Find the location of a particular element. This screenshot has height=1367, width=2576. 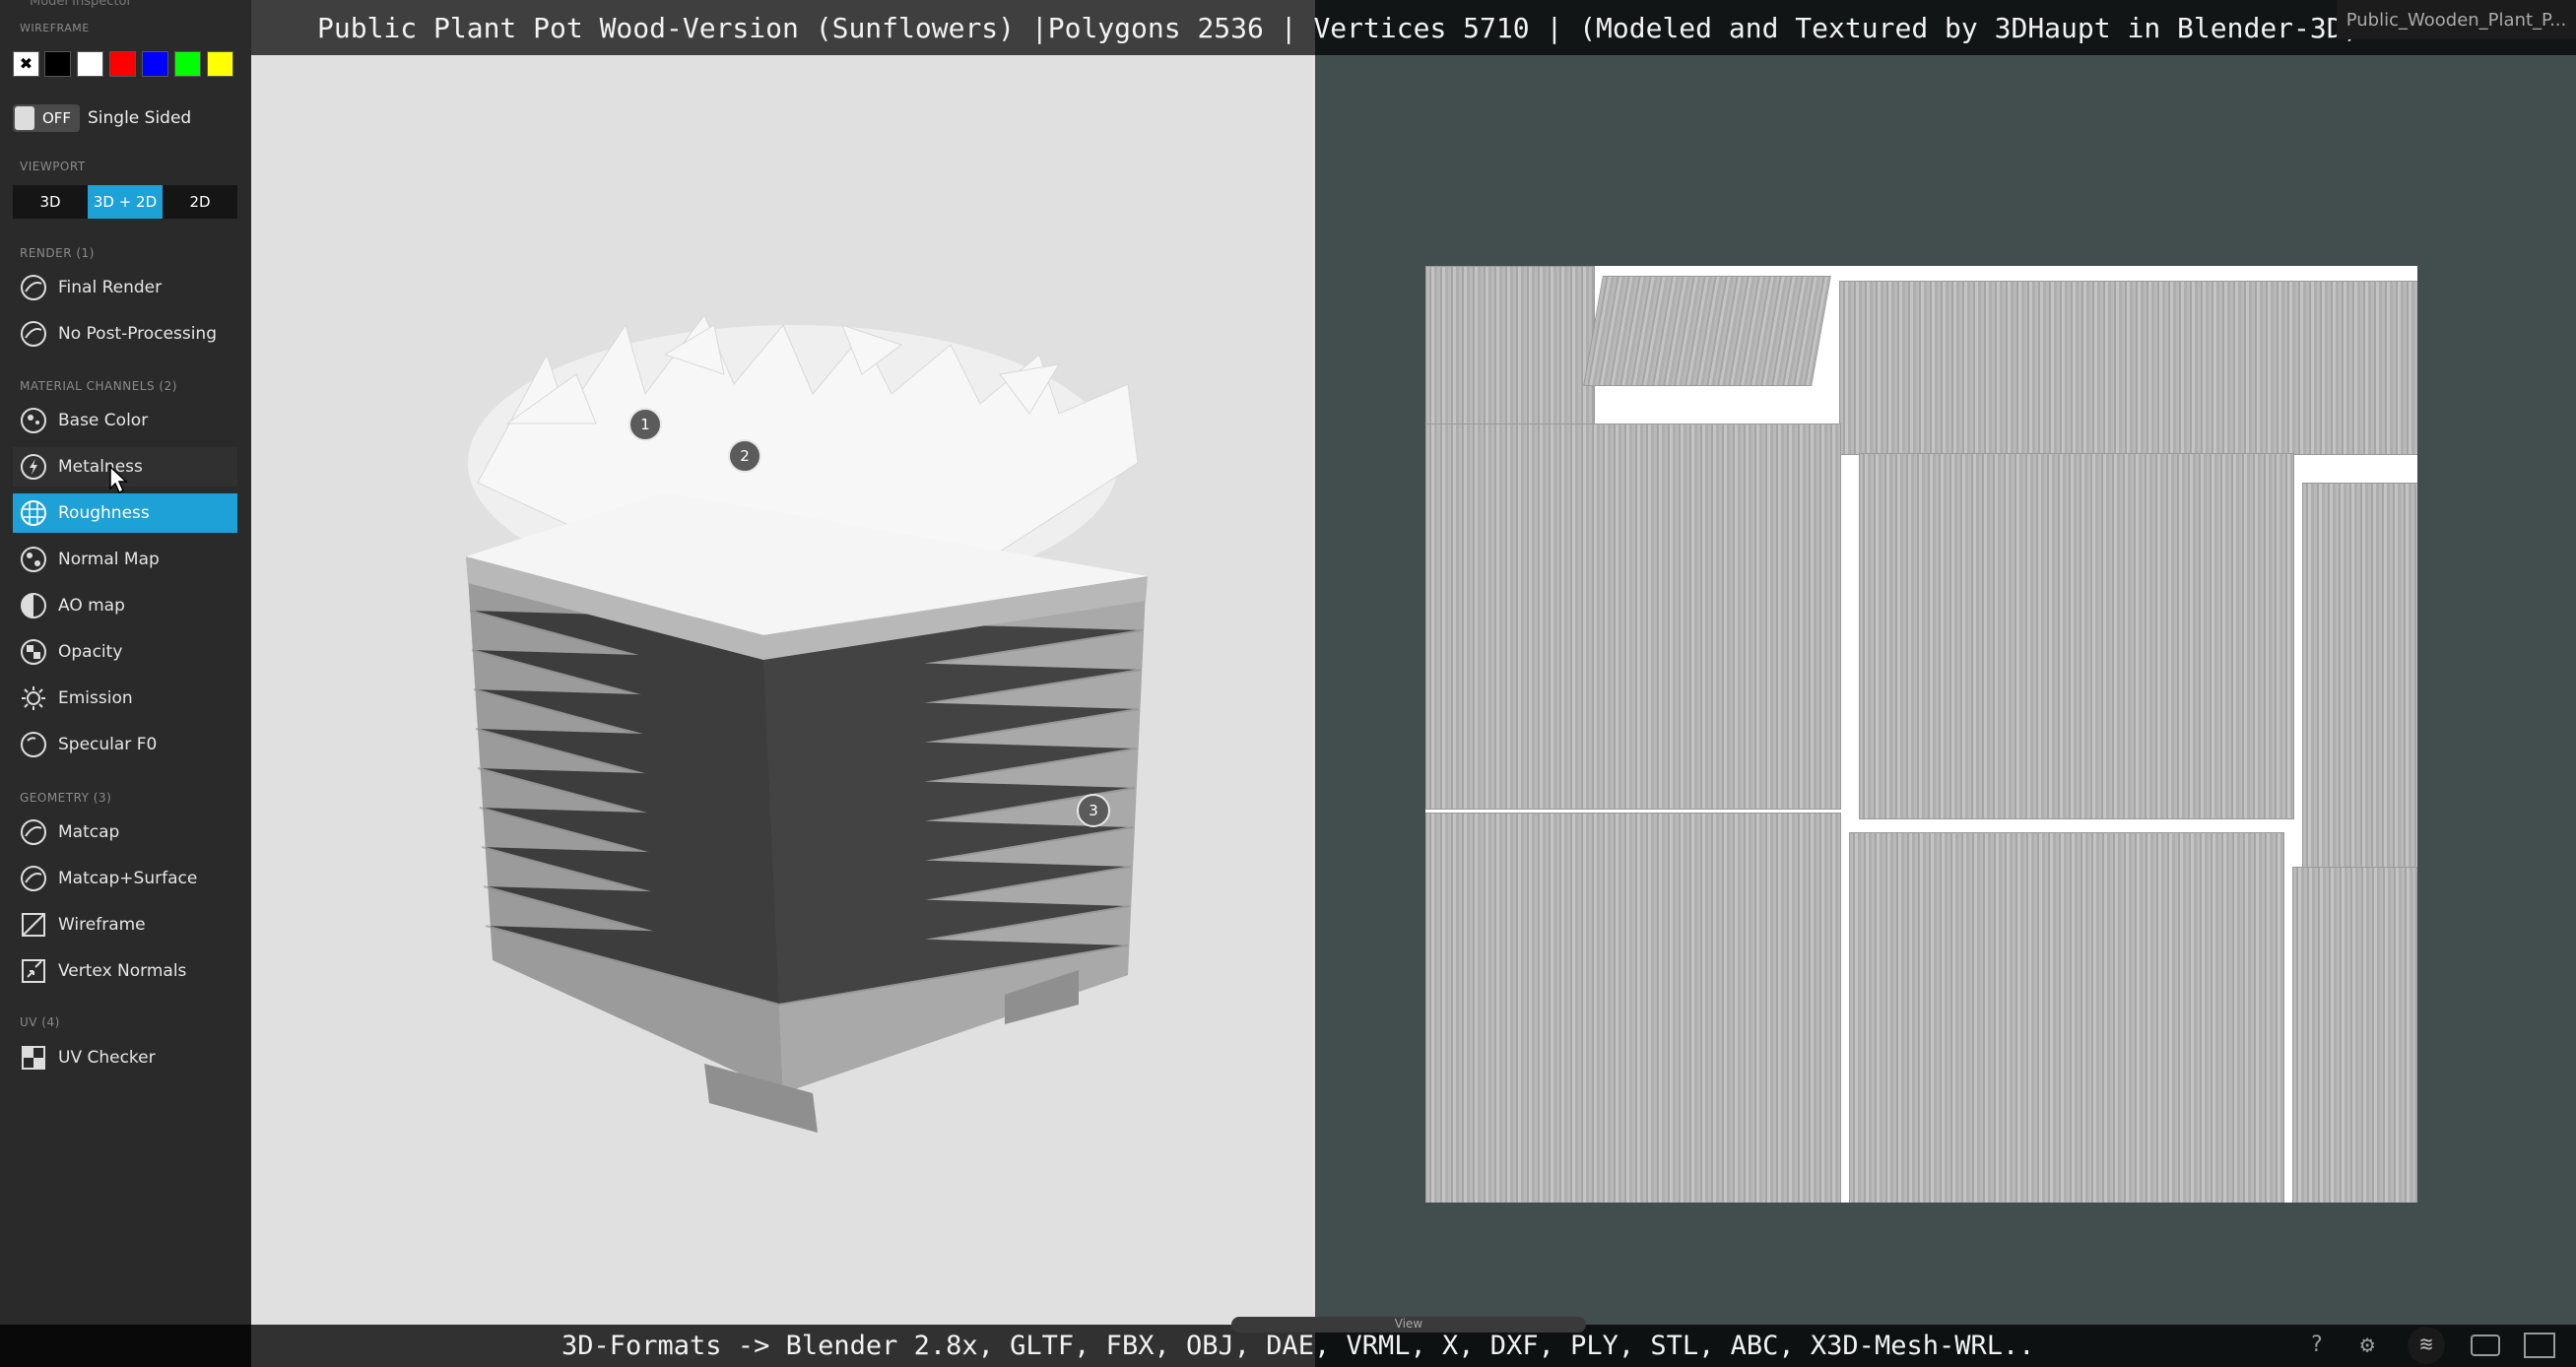

annotation-hotspot-2: 2 is located at coordinates (745, 456).